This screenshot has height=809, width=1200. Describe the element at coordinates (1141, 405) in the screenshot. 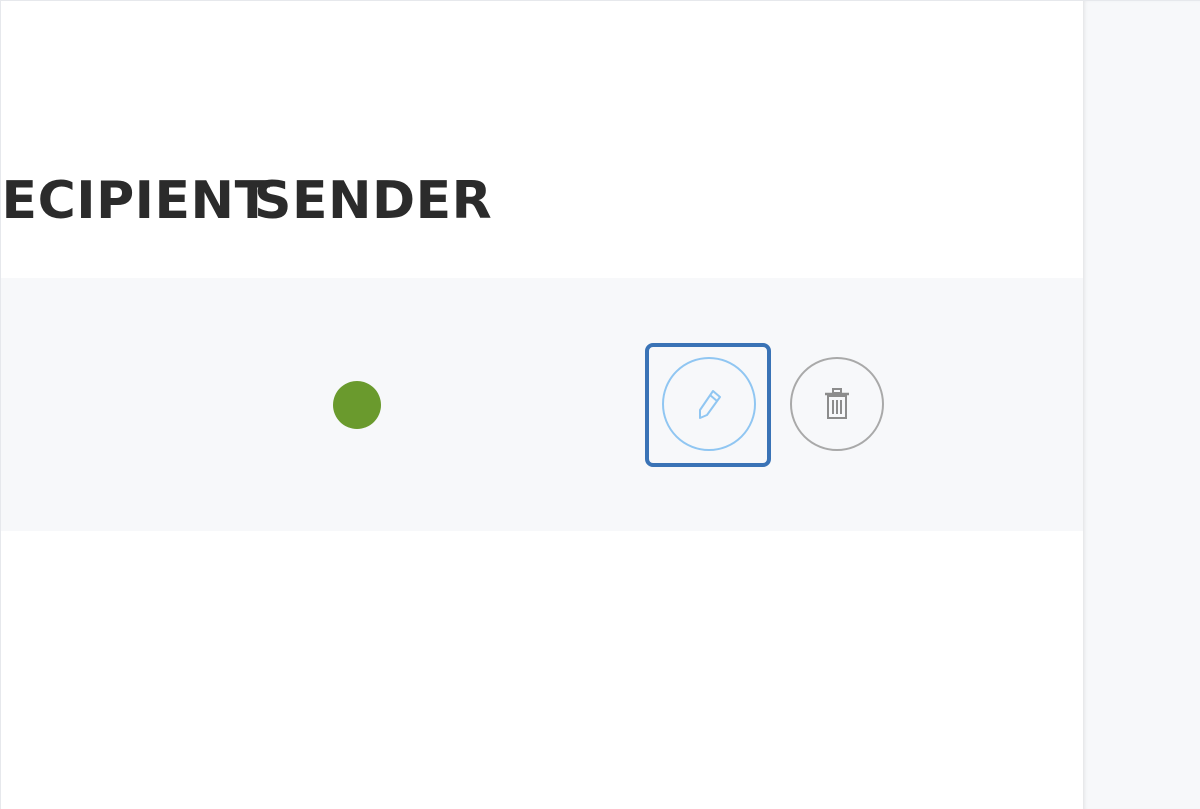

I see `right-gutter` at that location.